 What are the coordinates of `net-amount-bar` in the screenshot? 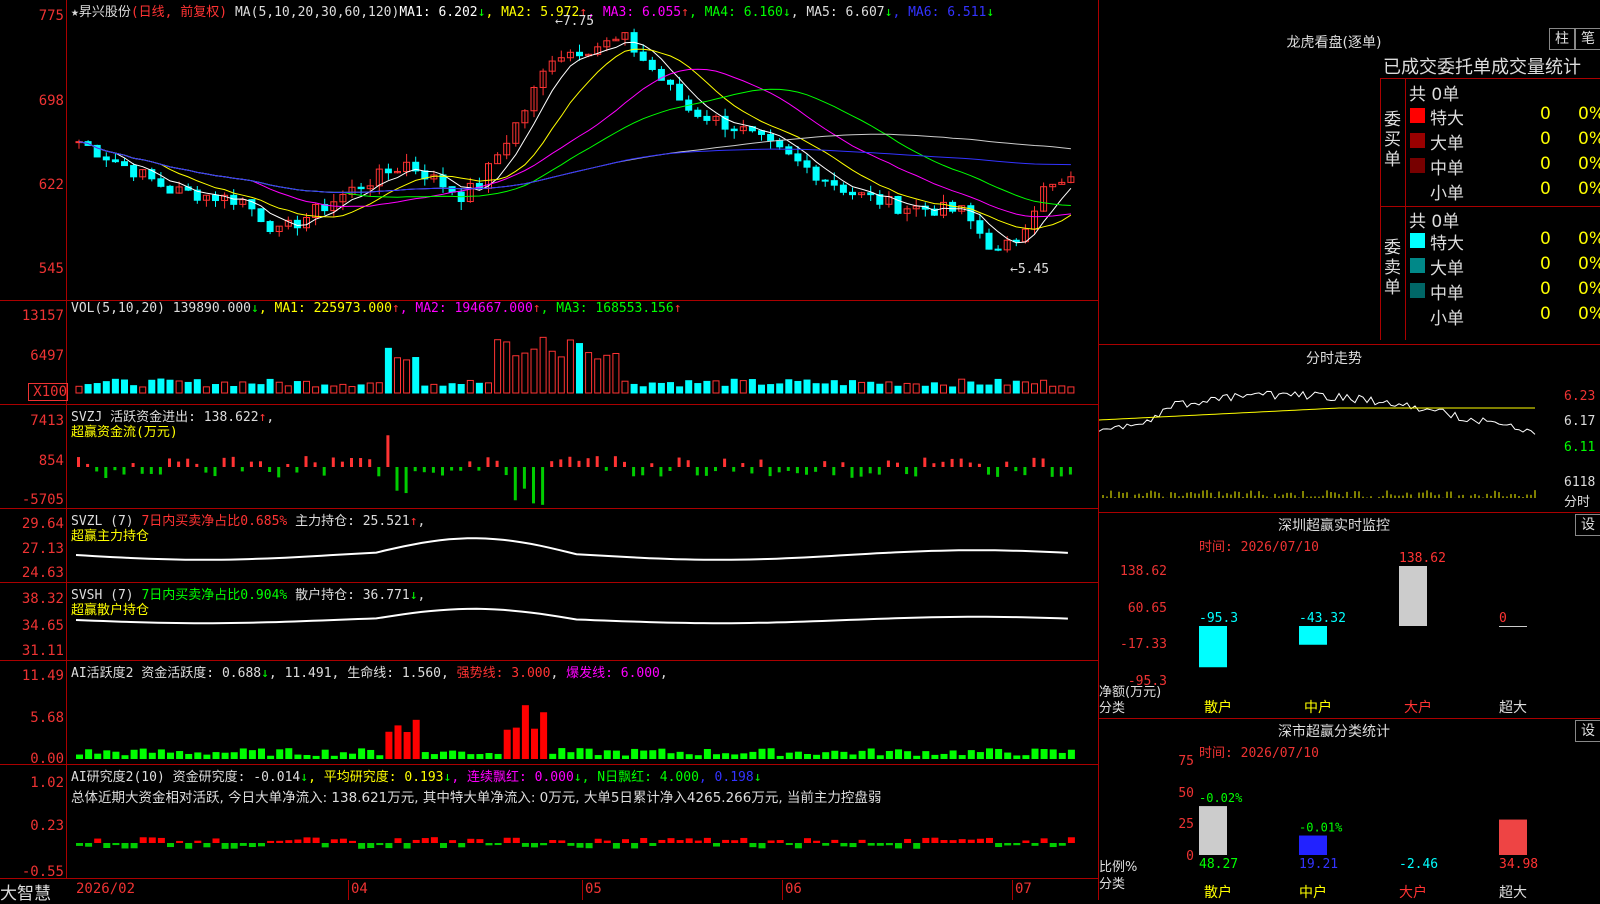 It's located at (1513, 626).